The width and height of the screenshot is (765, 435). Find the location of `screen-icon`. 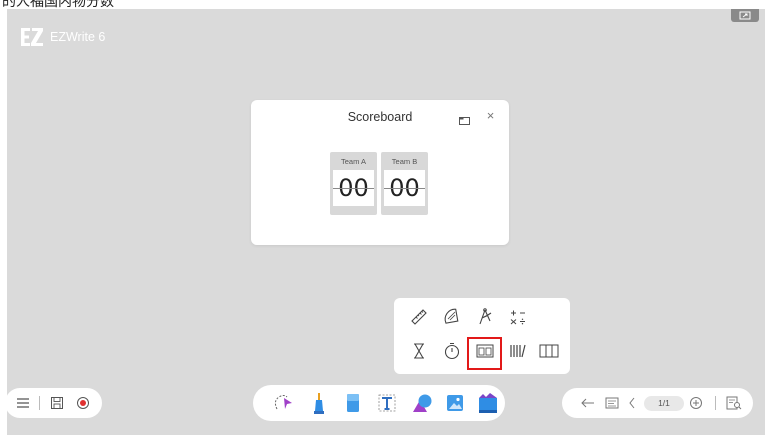

screen-icon is located at coordinates (745, 15).